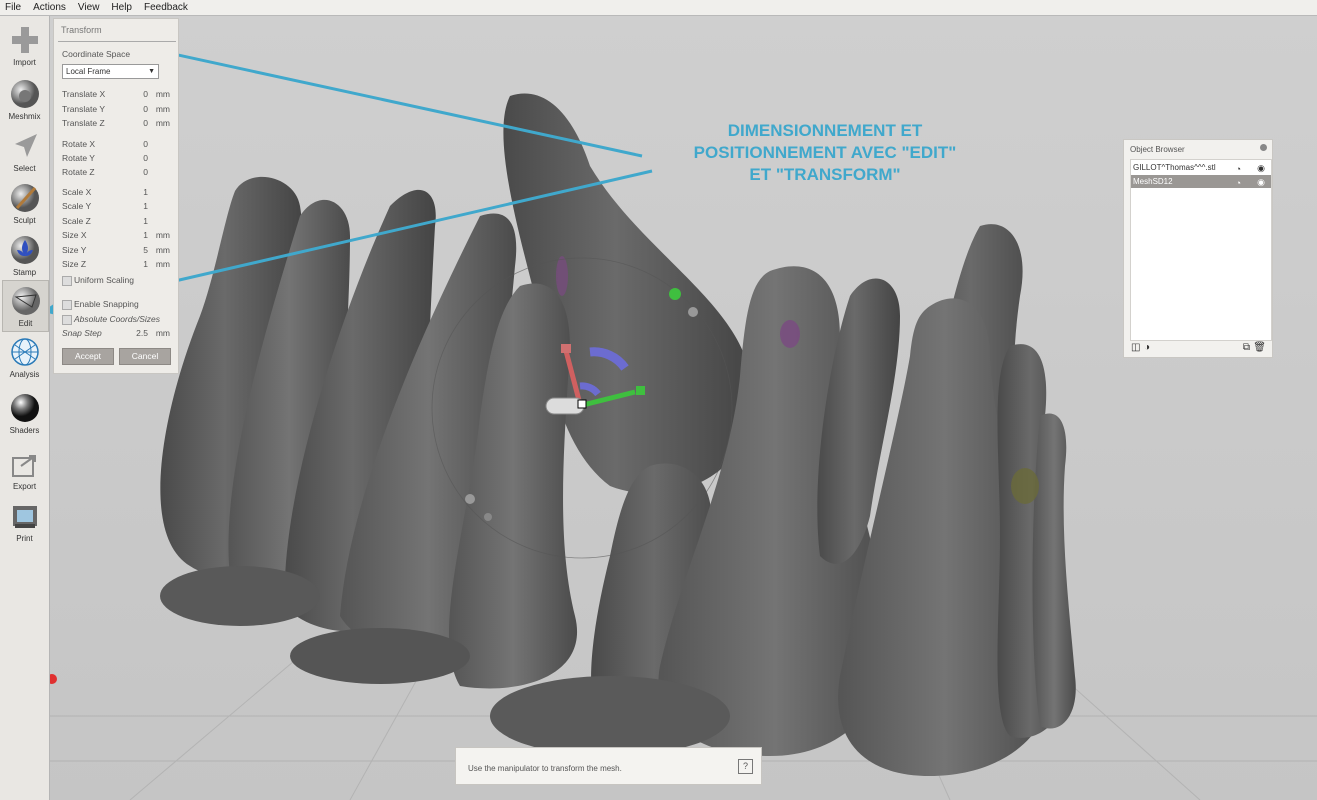  I want to click on uniform-scaling-checkbox, so click(67, 281).